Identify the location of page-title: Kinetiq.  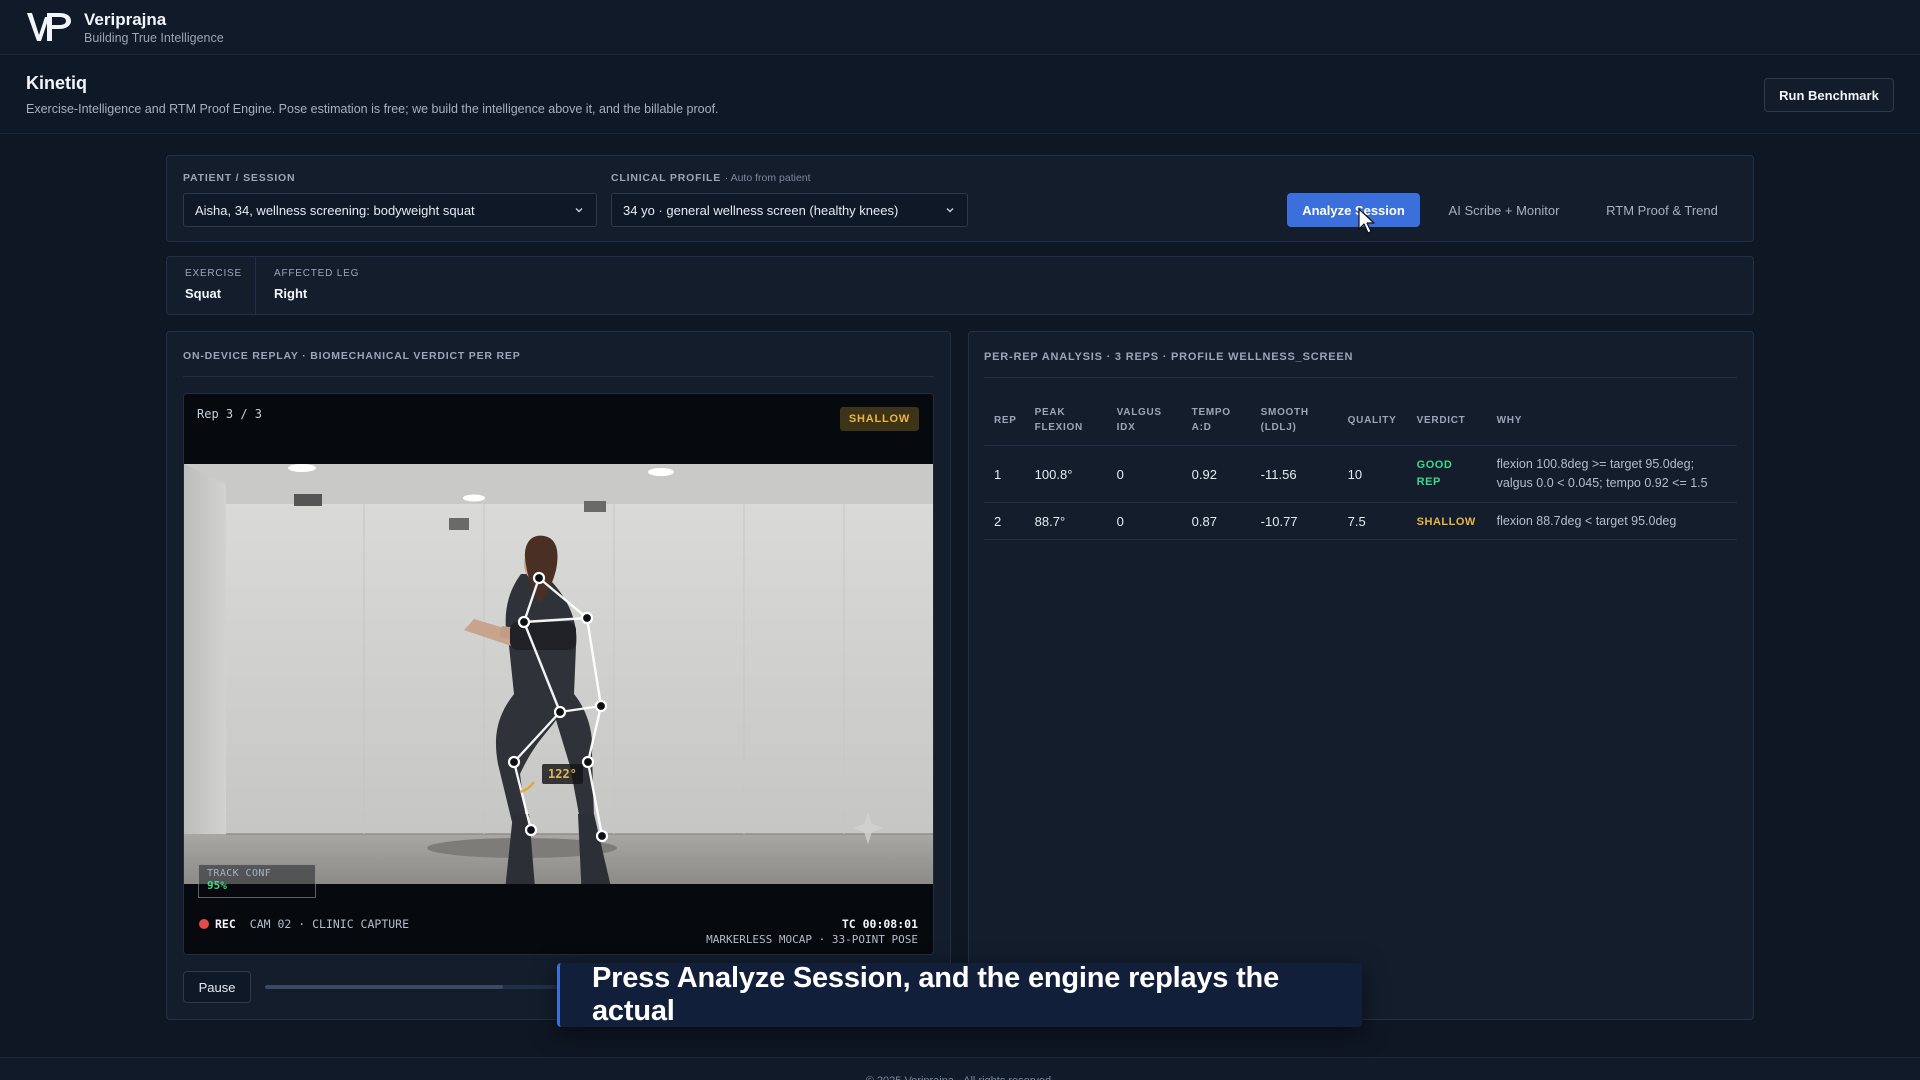
(56, 83).